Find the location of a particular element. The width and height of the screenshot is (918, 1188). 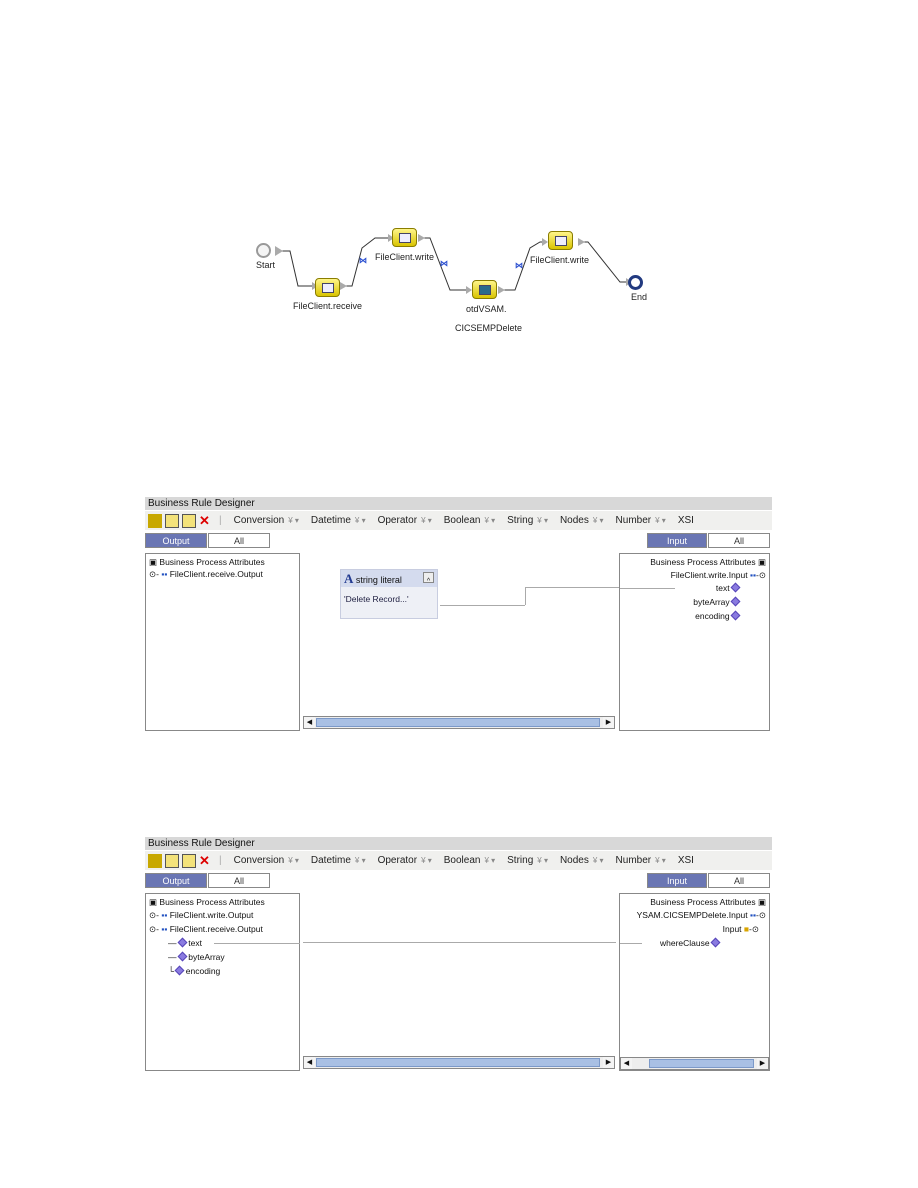

attr-encoding: └ encoding is located at coordinates (194, 970).